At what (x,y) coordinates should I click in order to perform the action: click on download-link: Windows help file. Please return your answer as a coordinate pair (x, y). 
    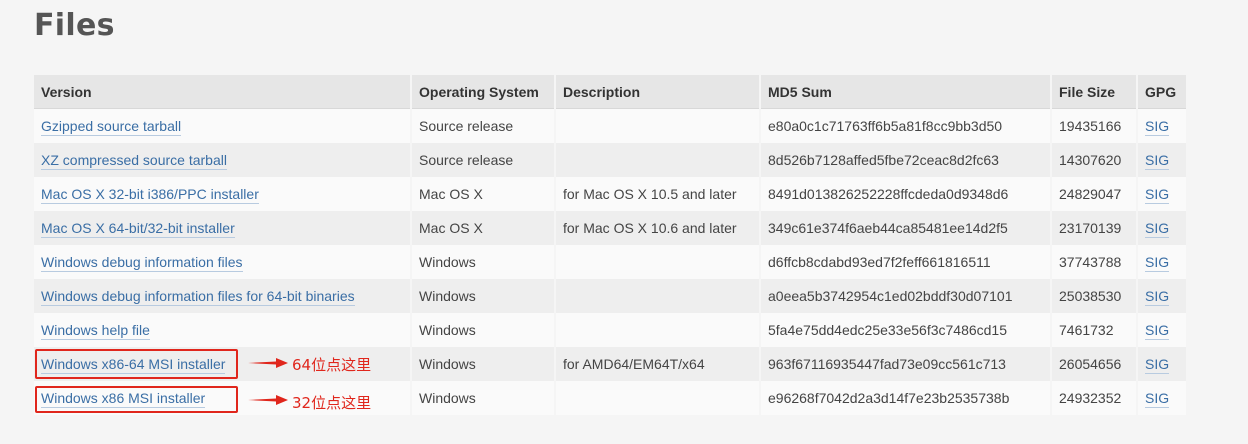
    Looking at the image, I should click on (95, 331).